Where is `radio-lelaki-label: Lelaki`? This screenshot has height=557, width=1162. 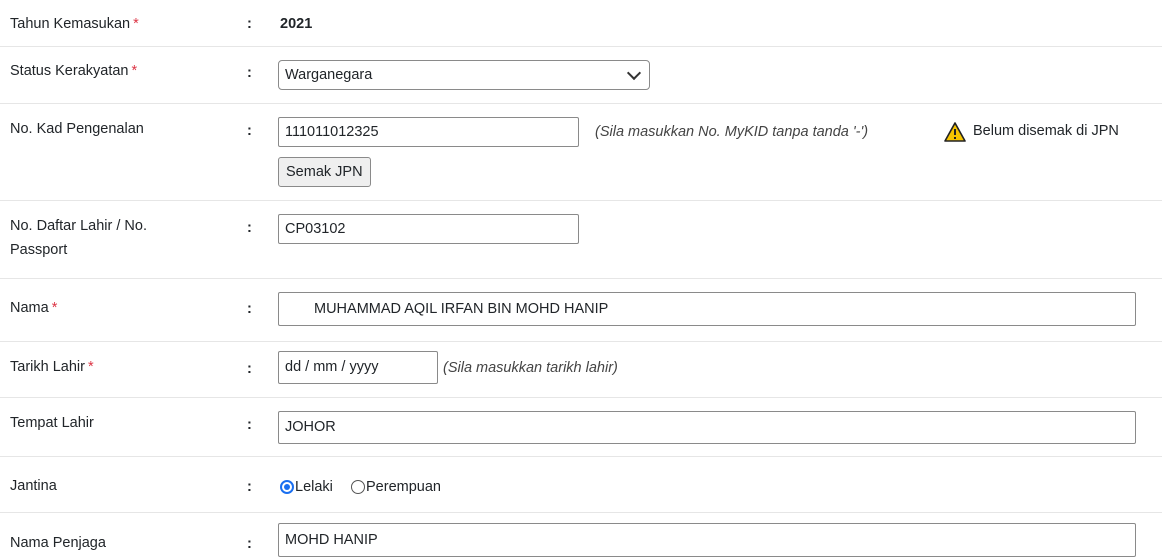 radio-lelaki-label: Lelaki is located at coordinates (314, 487).